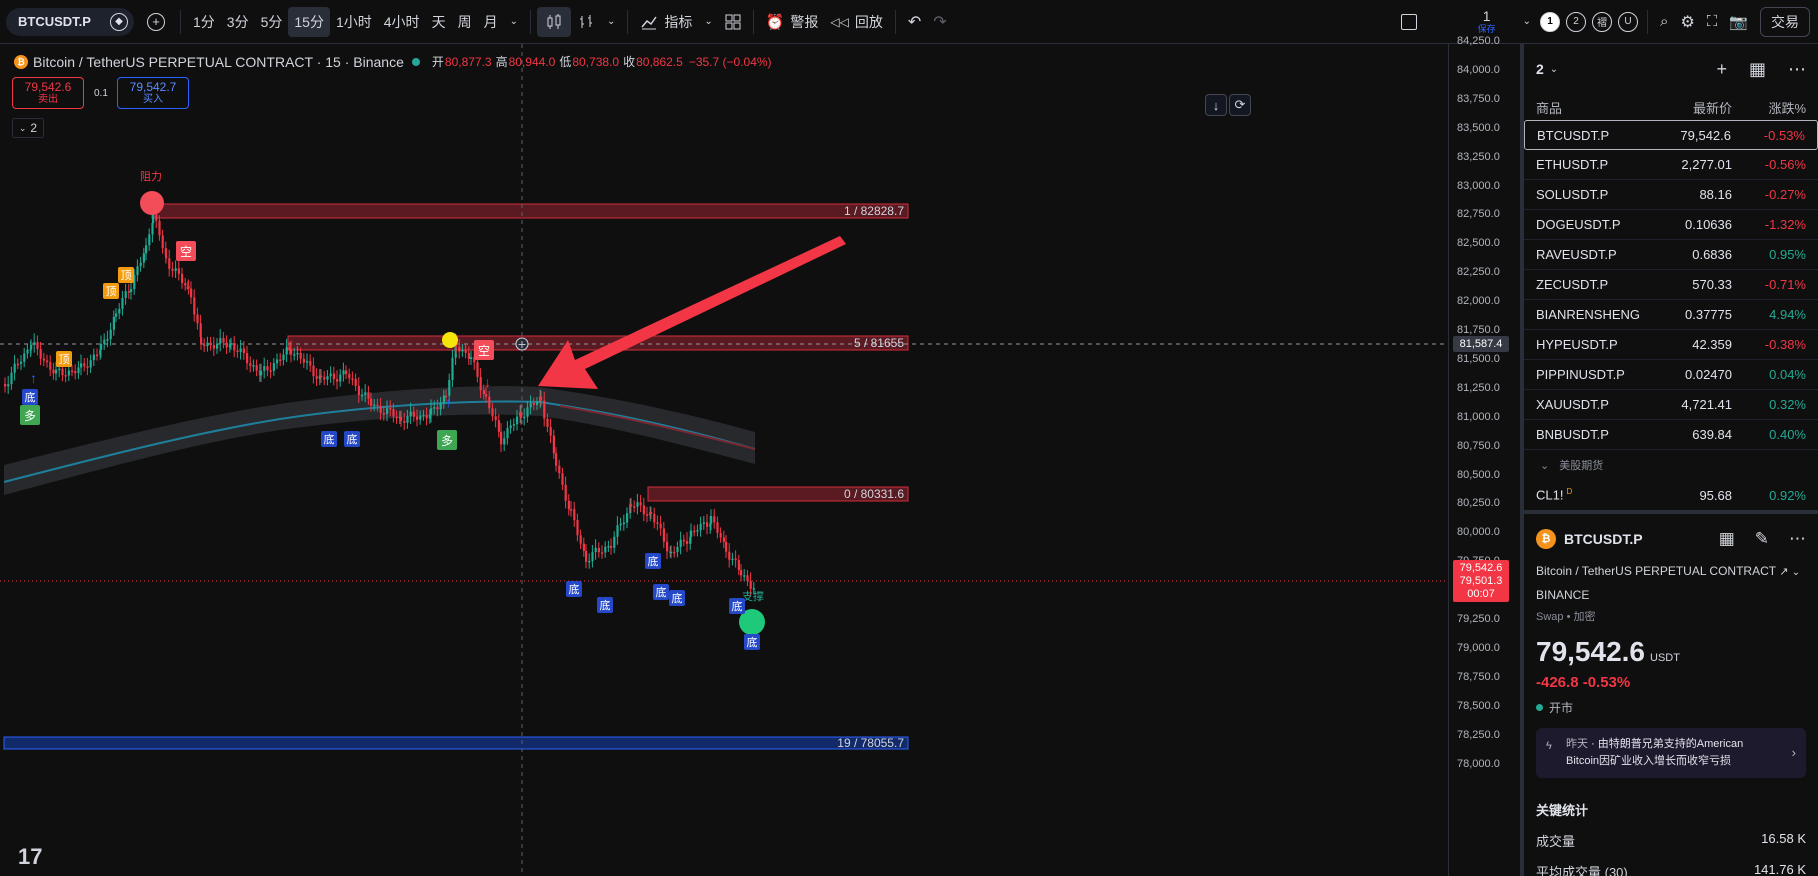 The image size is (1818, 876). I want to click on timeframe-15m: 15分, so click(309, 21).